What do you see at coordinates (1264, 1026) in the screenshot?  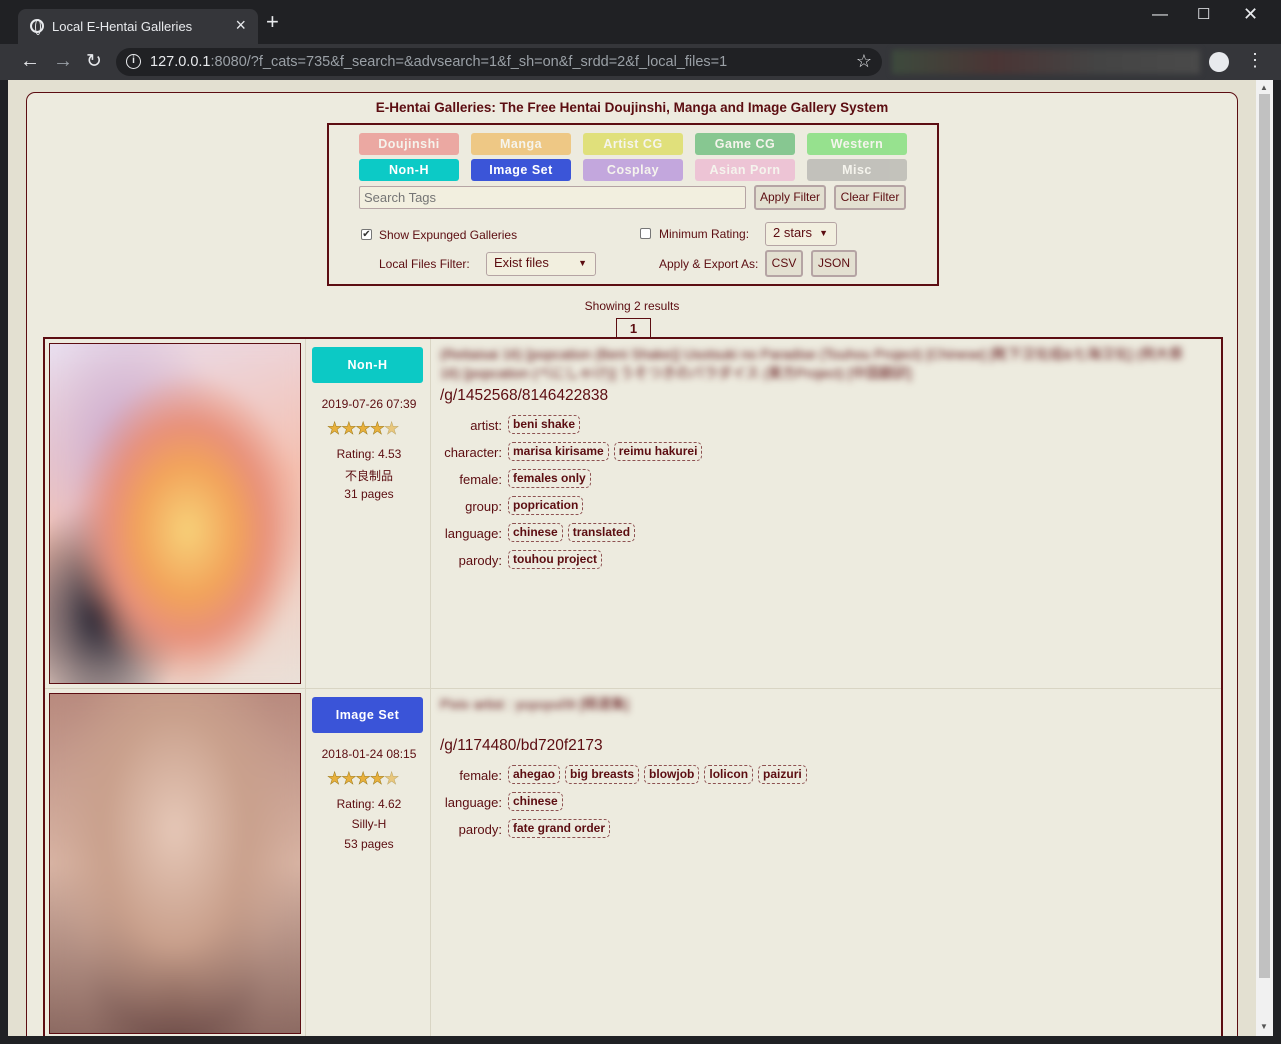 I see `scroll-down-icon: ▼` at bounding box center [1264, 1026].